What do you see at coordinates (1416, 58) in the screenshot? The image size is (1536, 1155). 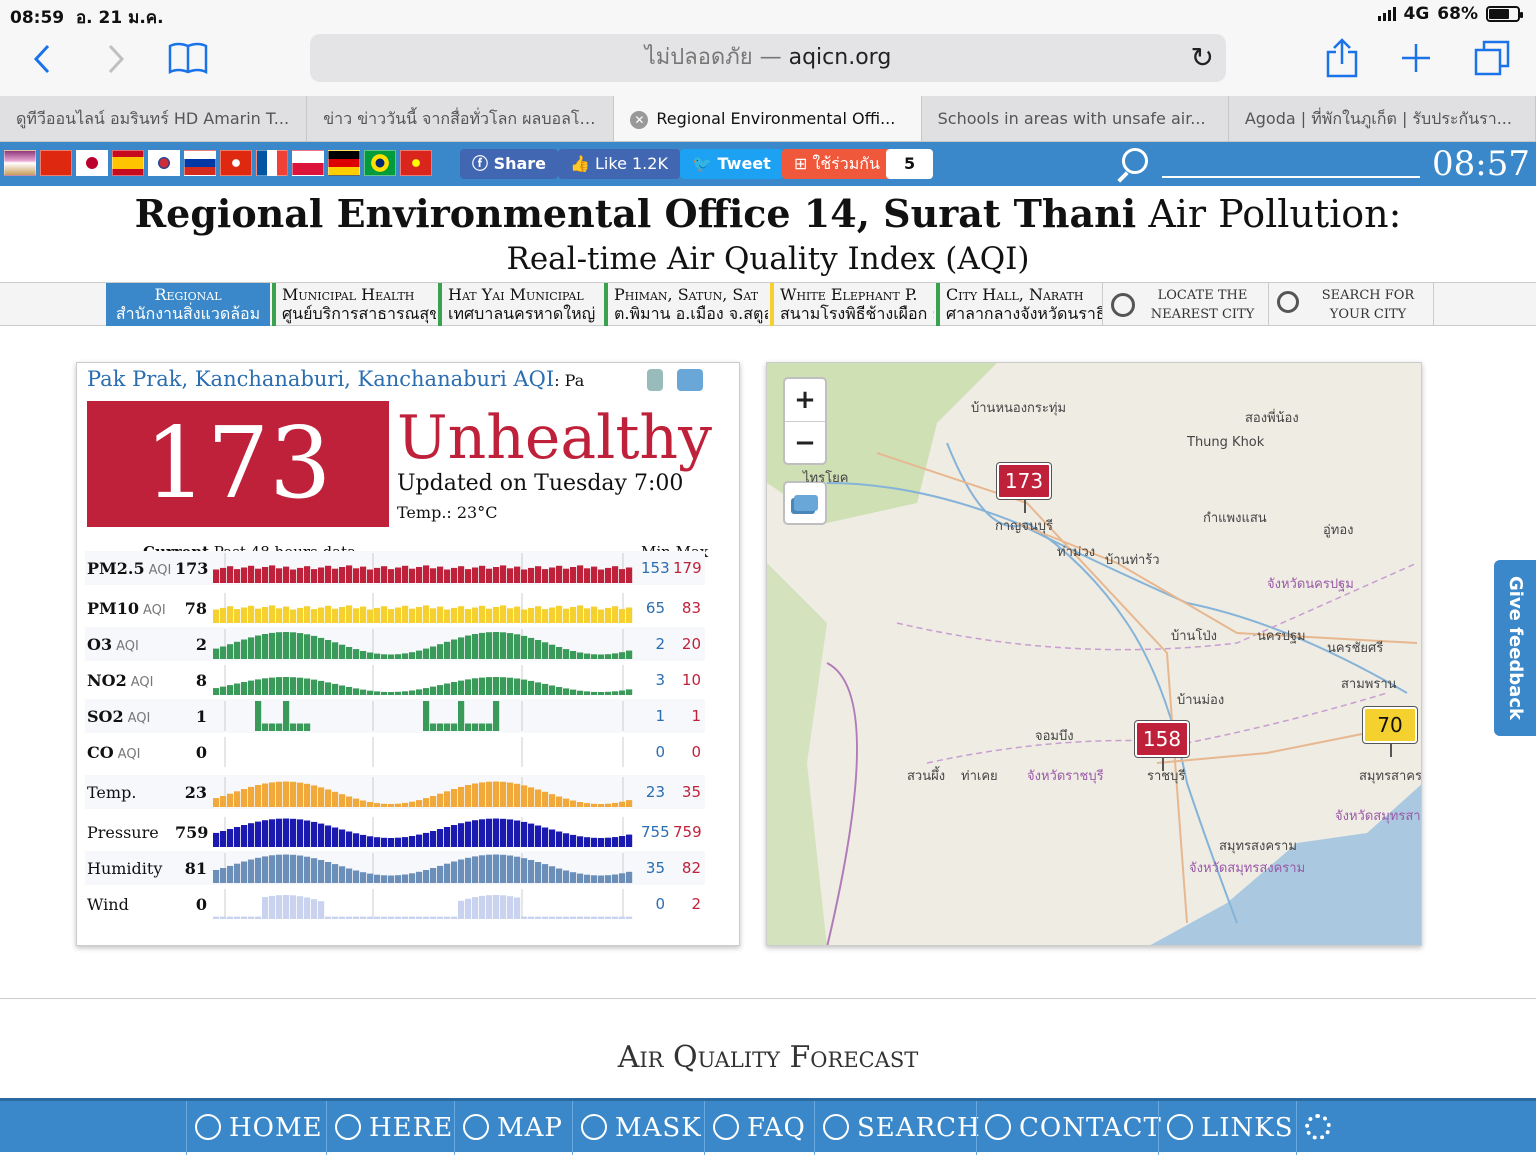 I see `new-tab-icon` at bounding box center [1416, 58].